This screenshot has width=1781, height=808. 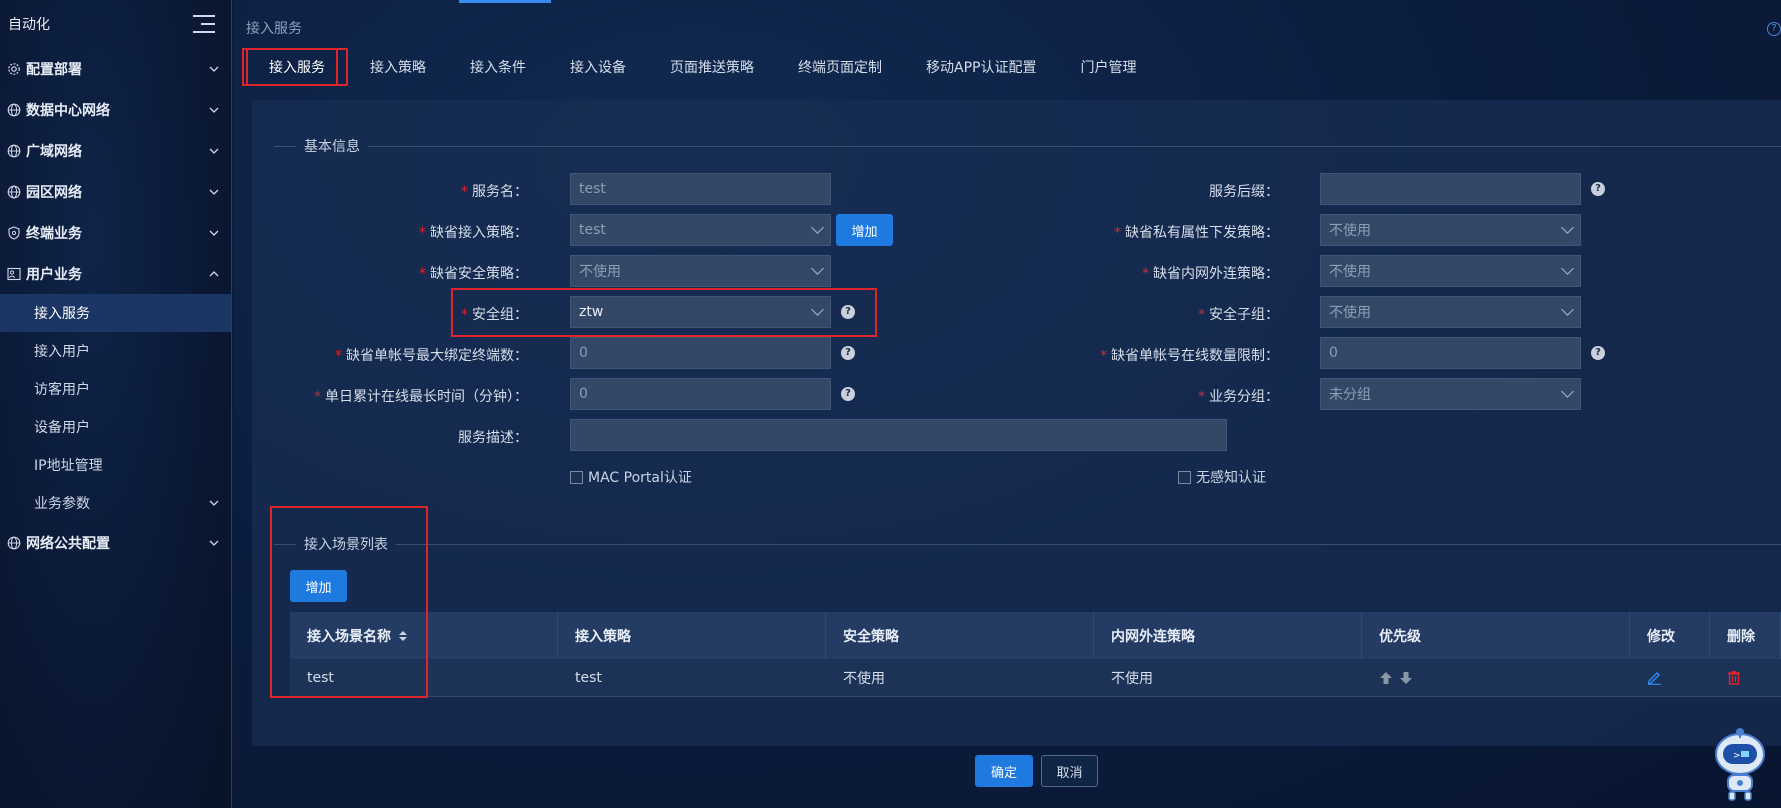 I want to click on sidebar-item-network-public-config: 网络公共配置, so click(x=115, y=542).